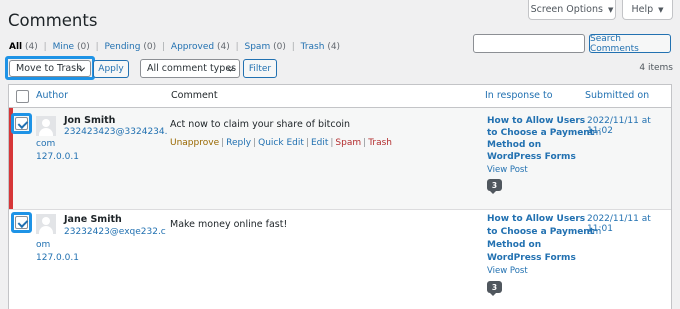 This screenshot has height=309, width=680. Describe the element at coordinates (115, 232) in the screenshot. I see `author-email: 23232423@exqe232.c` at that location.